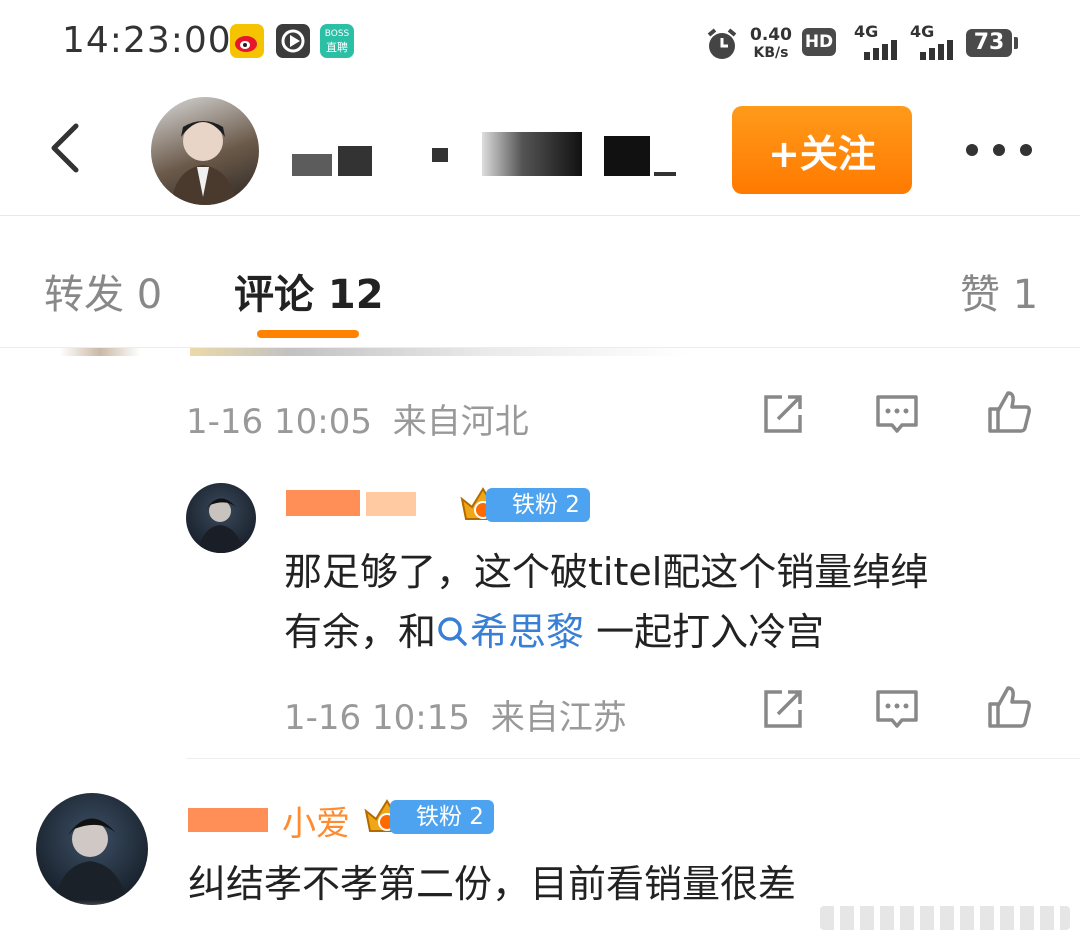  I want to click on reply-username-redacted, so click(366, 503).